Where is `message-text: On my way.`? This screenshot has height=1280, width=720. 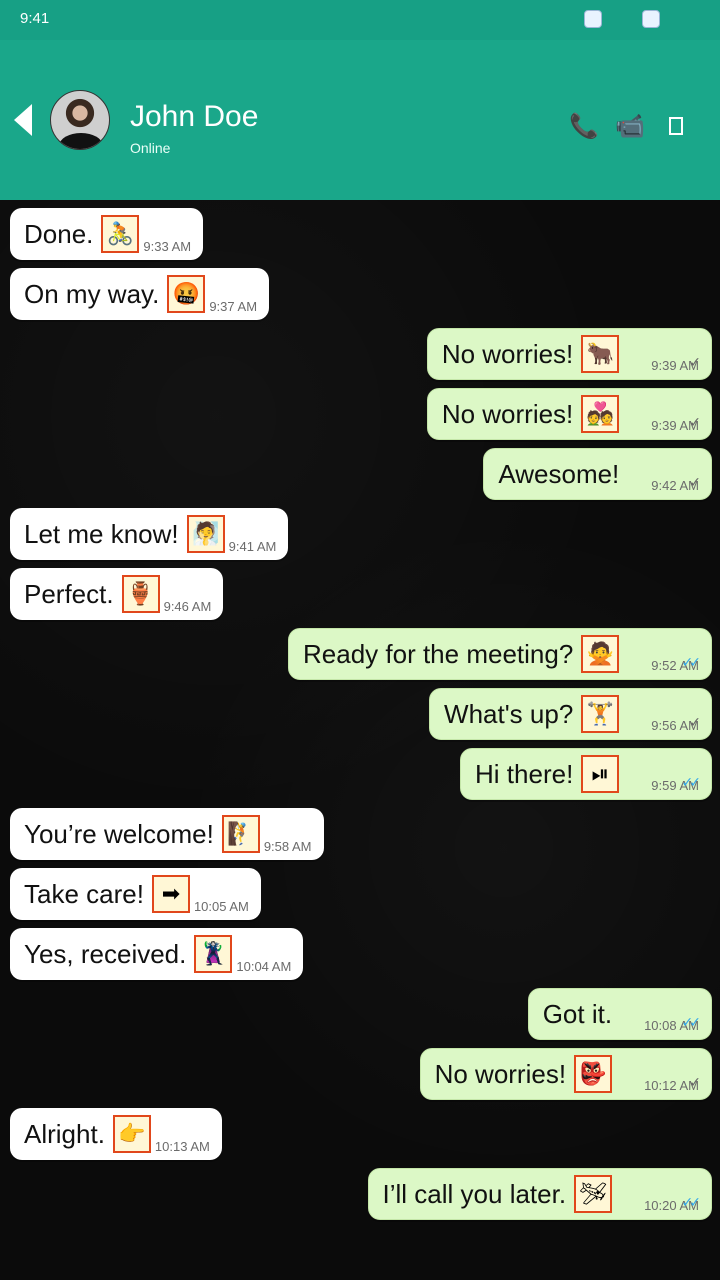 message-text: On my way. is located at coordinates (92, 293).